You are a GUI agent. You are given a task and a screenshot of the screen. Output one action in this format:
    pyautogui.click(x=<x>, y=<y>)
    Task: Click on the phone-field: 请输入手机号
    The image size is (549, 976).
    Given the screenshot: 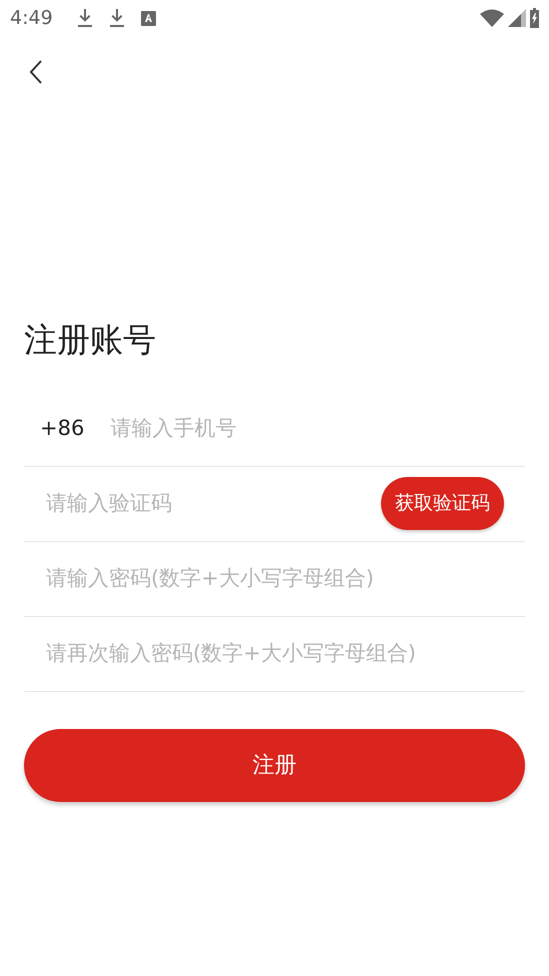 What is the action you would take?
    pyautogui.click(x=317, y=428)
    